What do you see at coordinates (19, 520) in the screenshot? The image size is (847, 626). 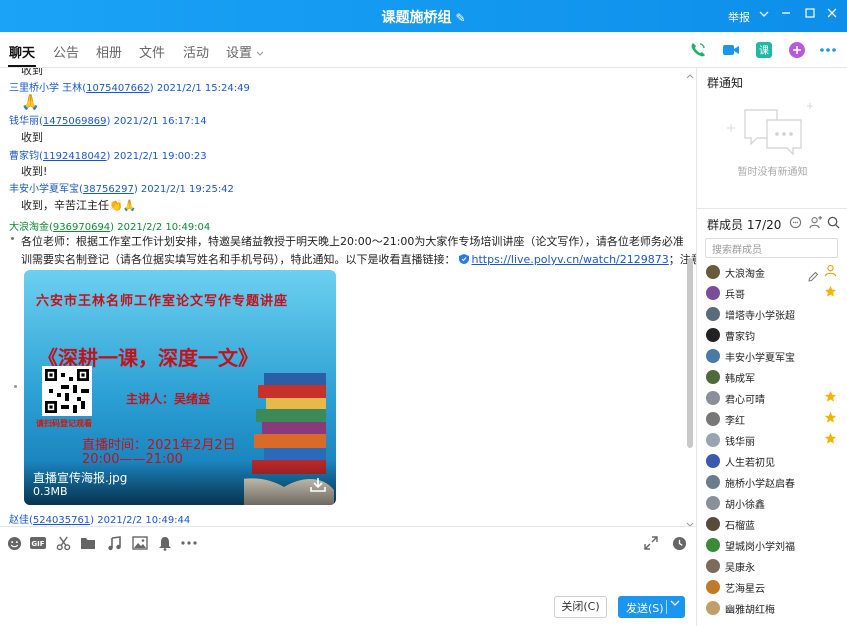 I see `sender-name: 赵佳` at bounding box center [19, 520].